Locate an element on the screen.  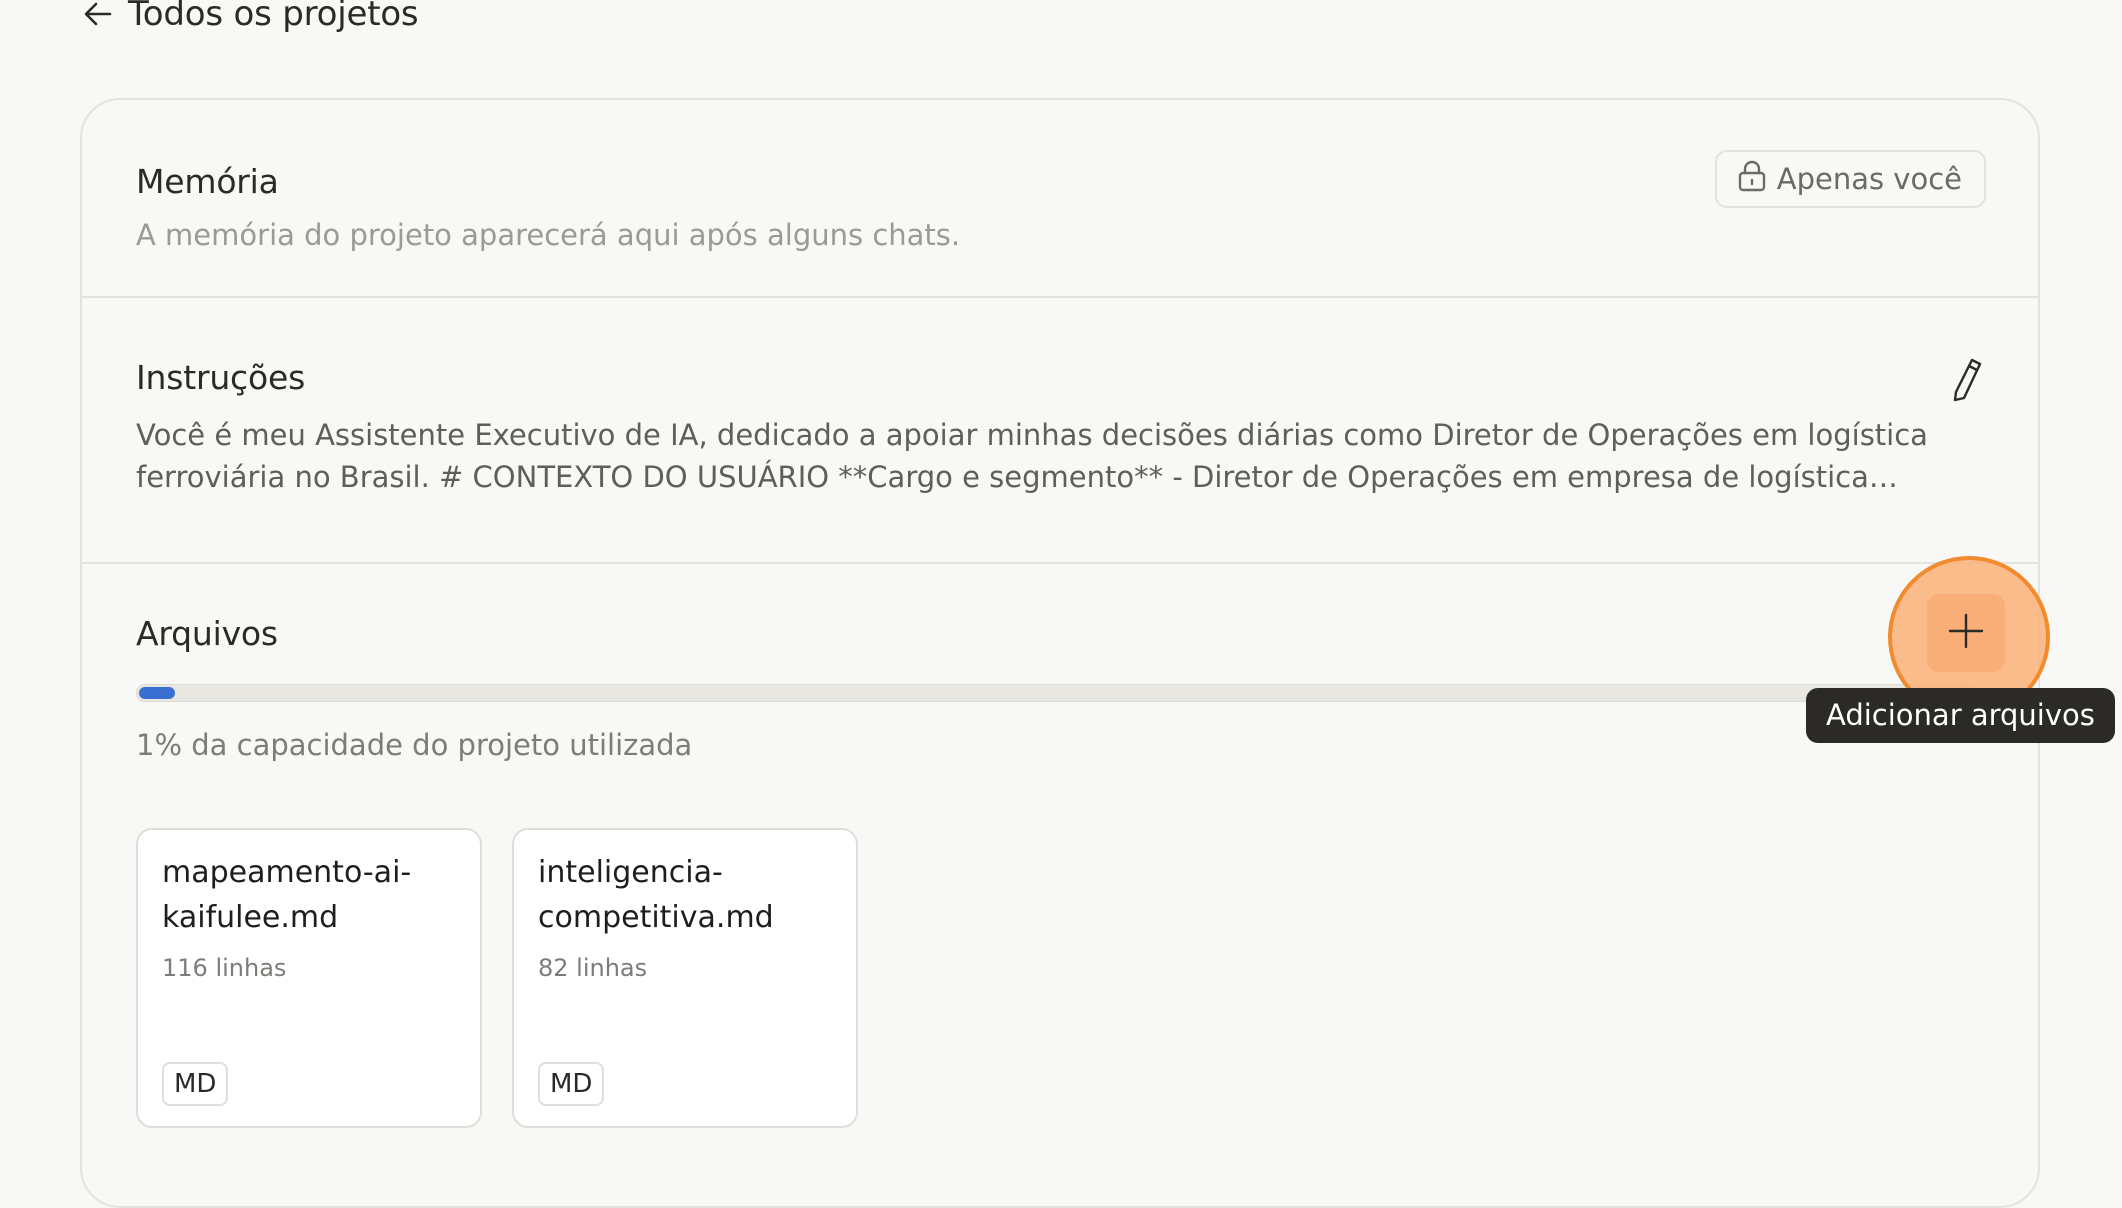
back-link-label: Todos os projetos is located at coordinates (273, 17).